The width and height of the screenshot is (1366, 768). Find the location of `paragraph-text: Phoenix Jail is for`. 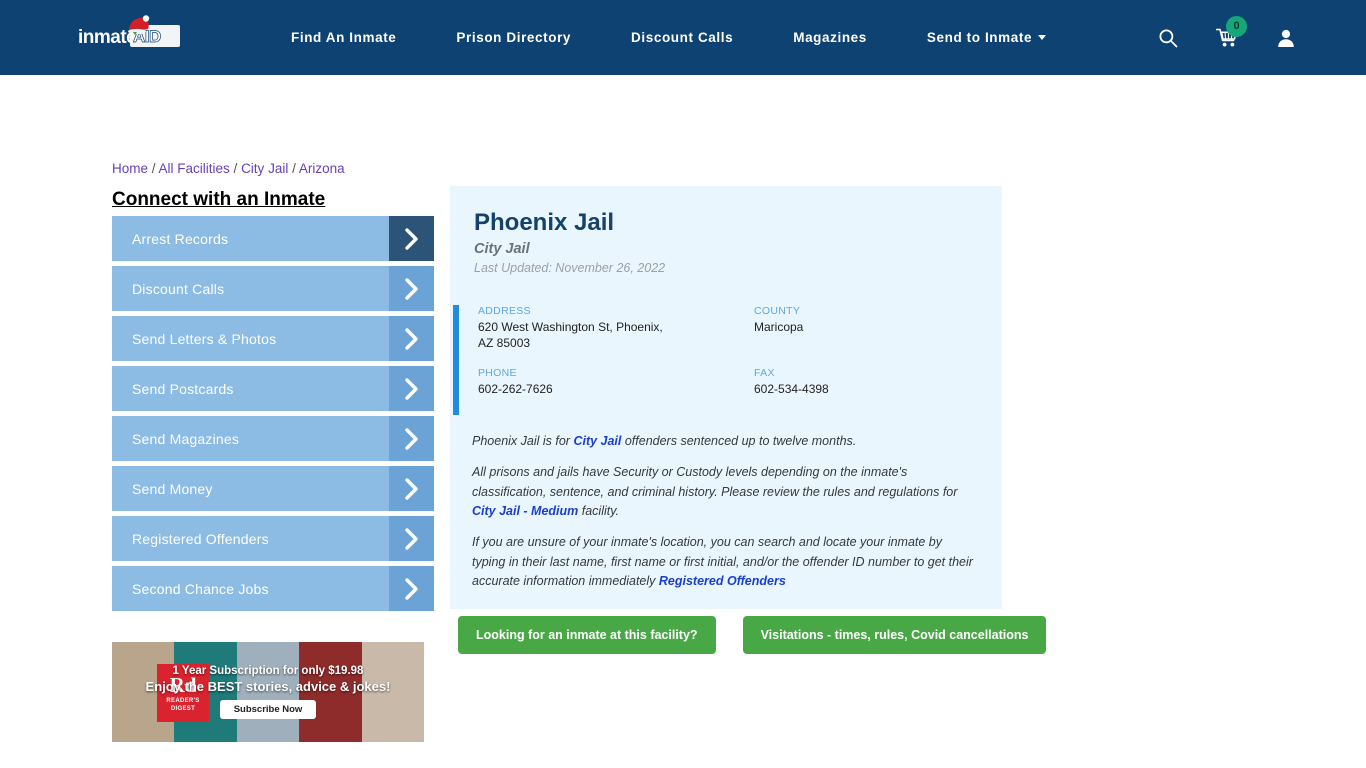

paragraph-text: Phoenix Jail is for is located at coordinates (523, 440).